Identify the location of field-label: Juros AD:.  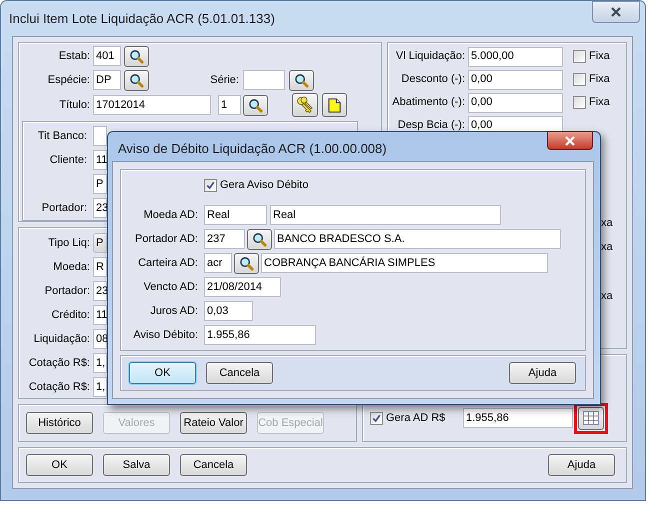
(174, 311).